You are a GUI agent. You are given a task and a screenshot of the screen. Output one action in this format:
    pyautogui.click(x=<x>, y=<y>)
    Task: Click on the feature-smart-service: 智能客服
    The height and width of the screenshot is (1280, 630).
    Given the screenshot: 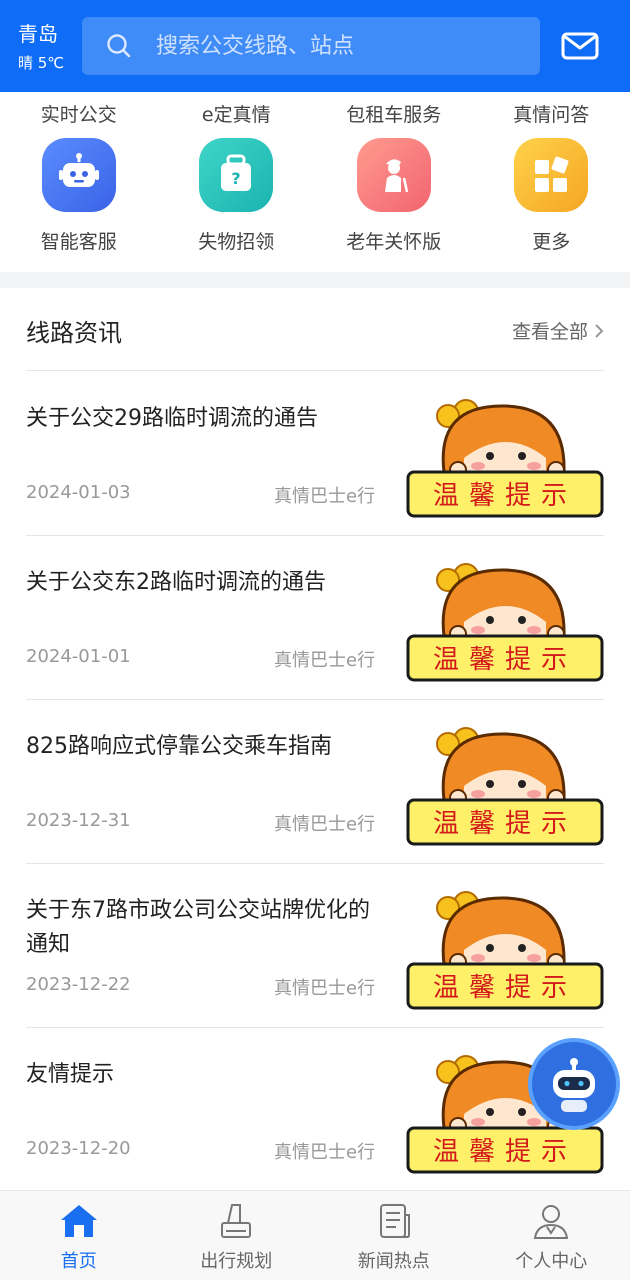 What is the action you would take?
    pyautogui.click(x=79, y=201)
    